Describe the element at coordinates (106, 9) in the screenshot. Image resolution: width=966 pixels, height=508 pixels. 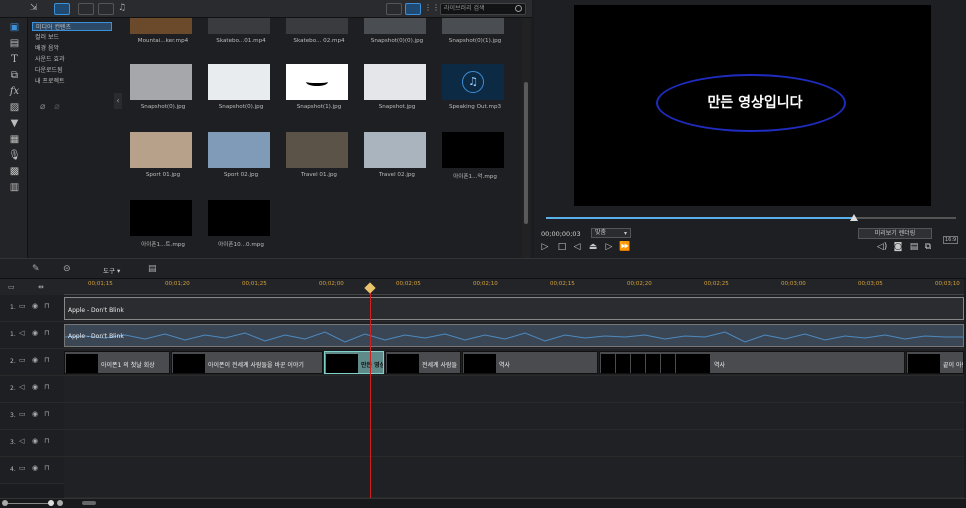
I see `filter-image-button` at that location.